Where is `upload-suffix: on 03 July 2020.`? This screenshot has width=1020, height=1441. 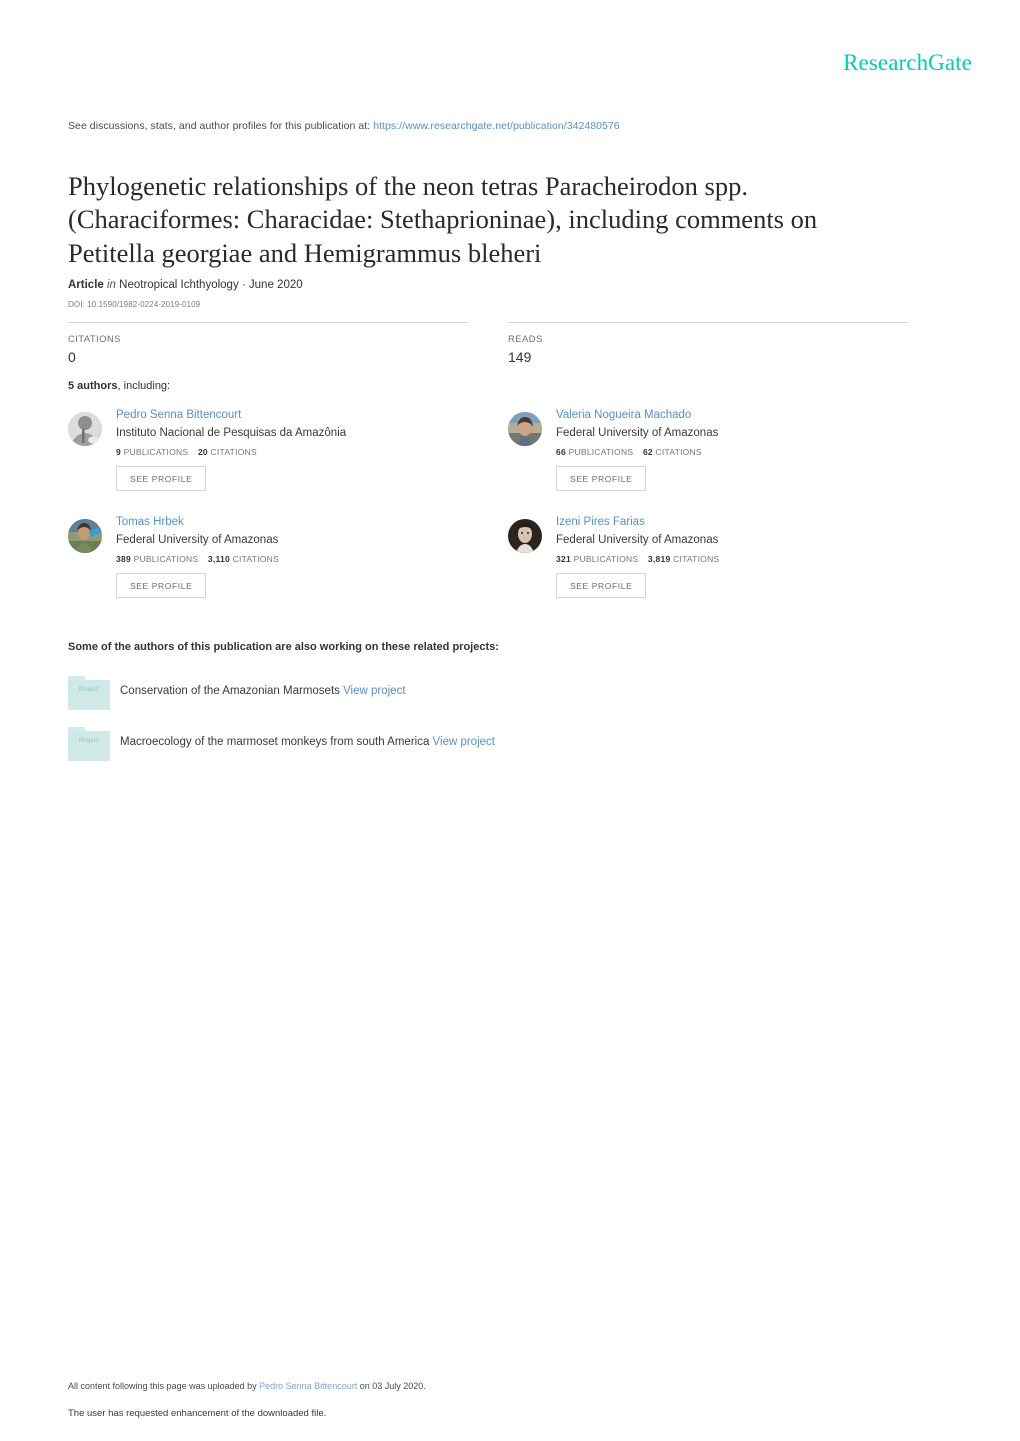 upload-suffix: on 03 July 2020. is located at coordinates (392, 1386).